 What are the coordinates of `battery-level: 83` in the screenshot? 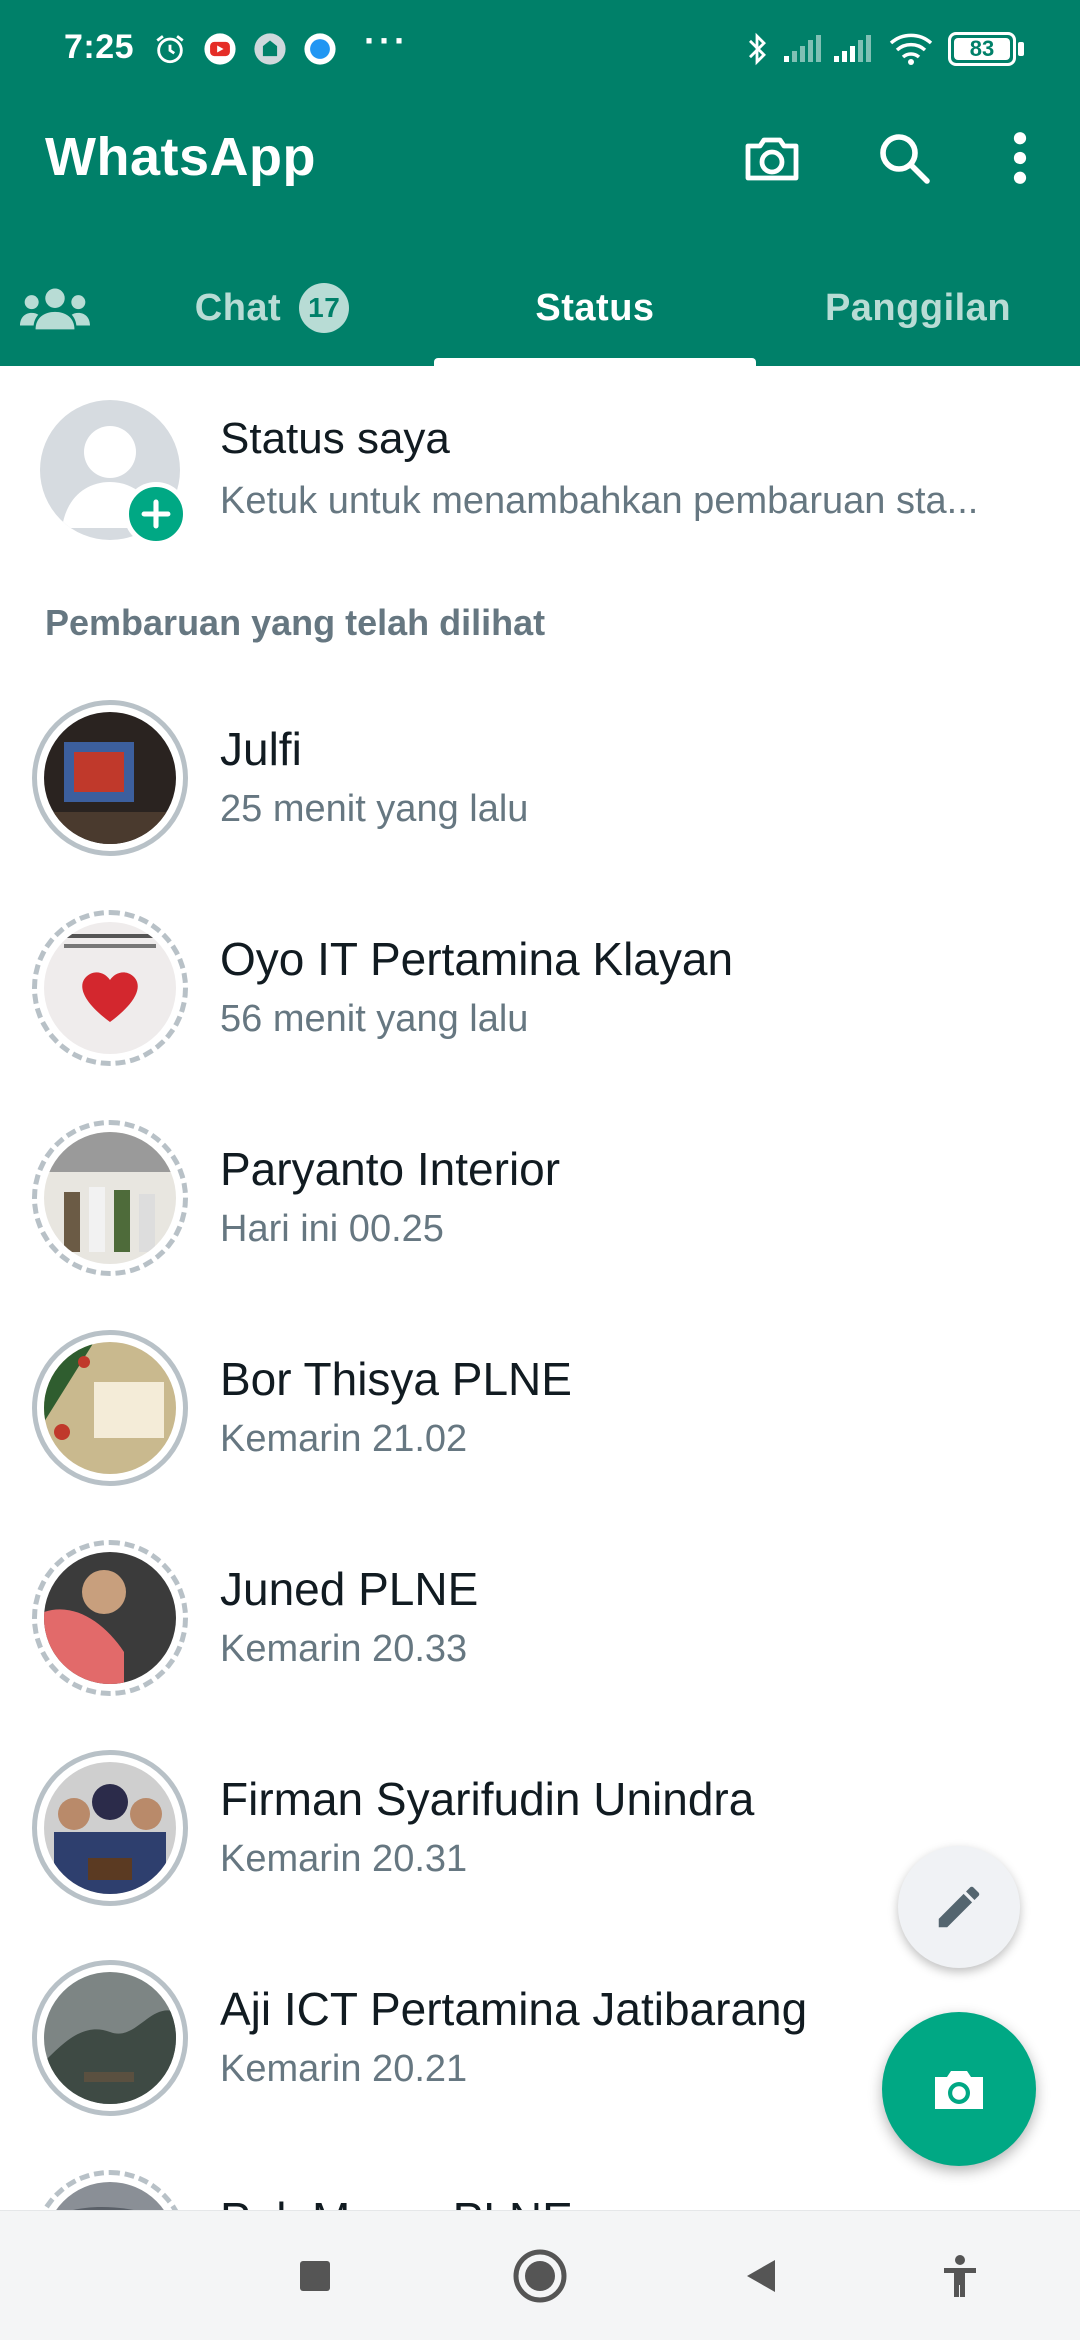 It's located at (982, 48).